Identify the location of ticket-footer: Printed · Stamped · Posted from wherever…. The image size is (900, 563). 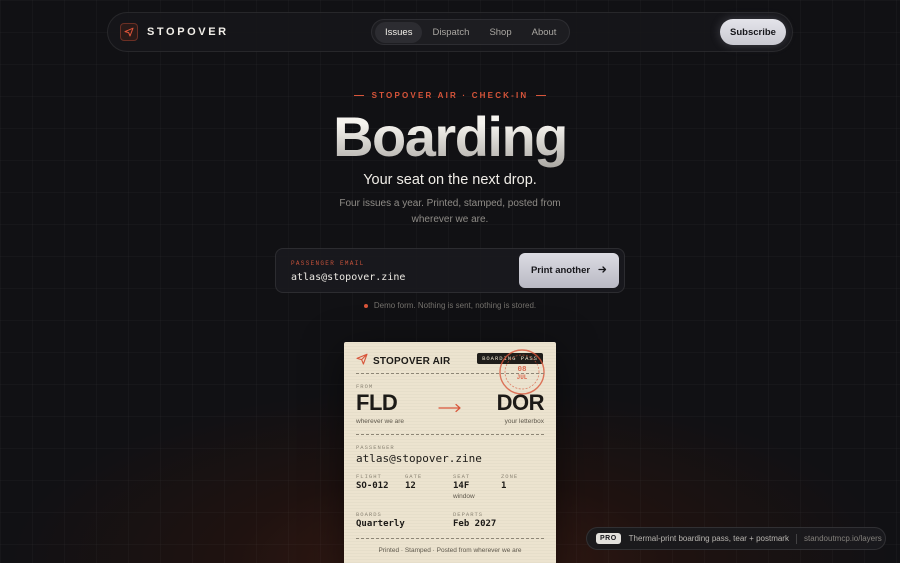
(450, 550).